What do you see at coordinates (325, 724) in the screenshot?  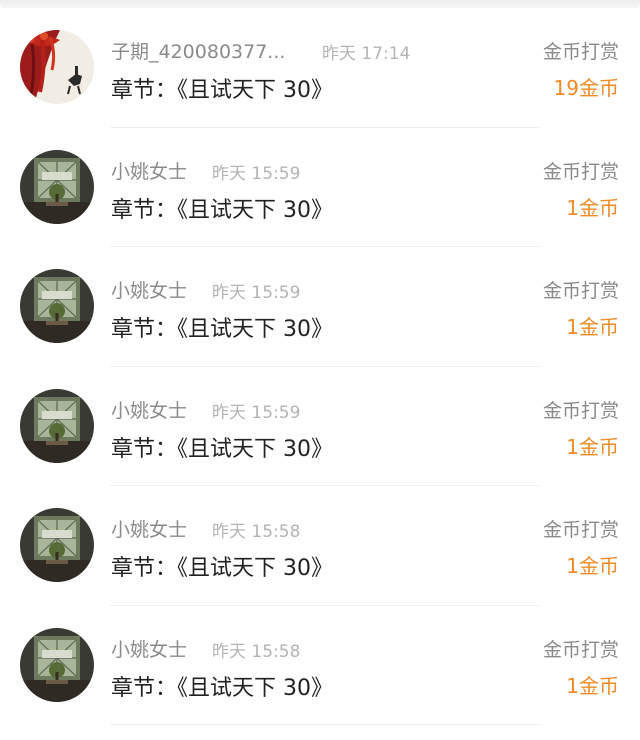 I see `row-divider` at bounding box center [325, 724].